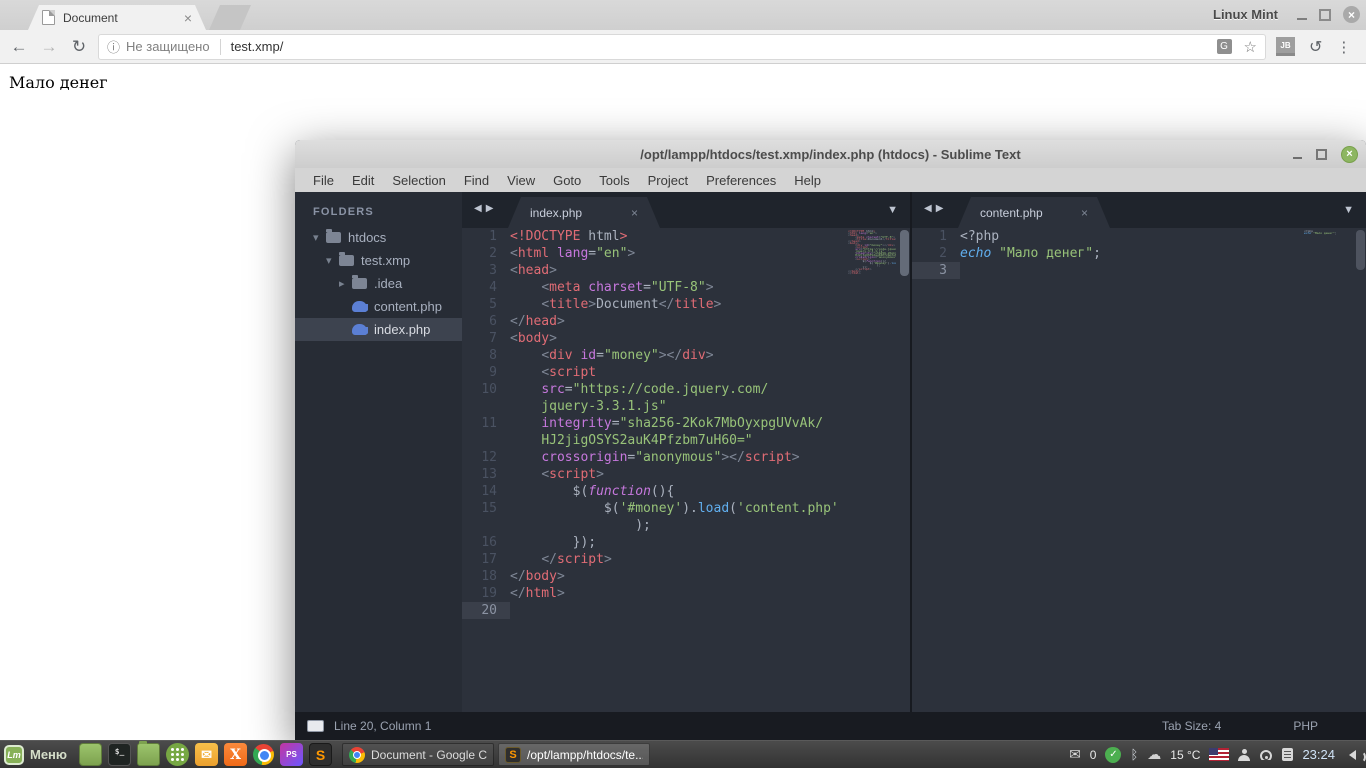 The height and width of the screenshot is (768, 1366). I want to click on browser-menu-icon: ⋮, so click(1343, 47).